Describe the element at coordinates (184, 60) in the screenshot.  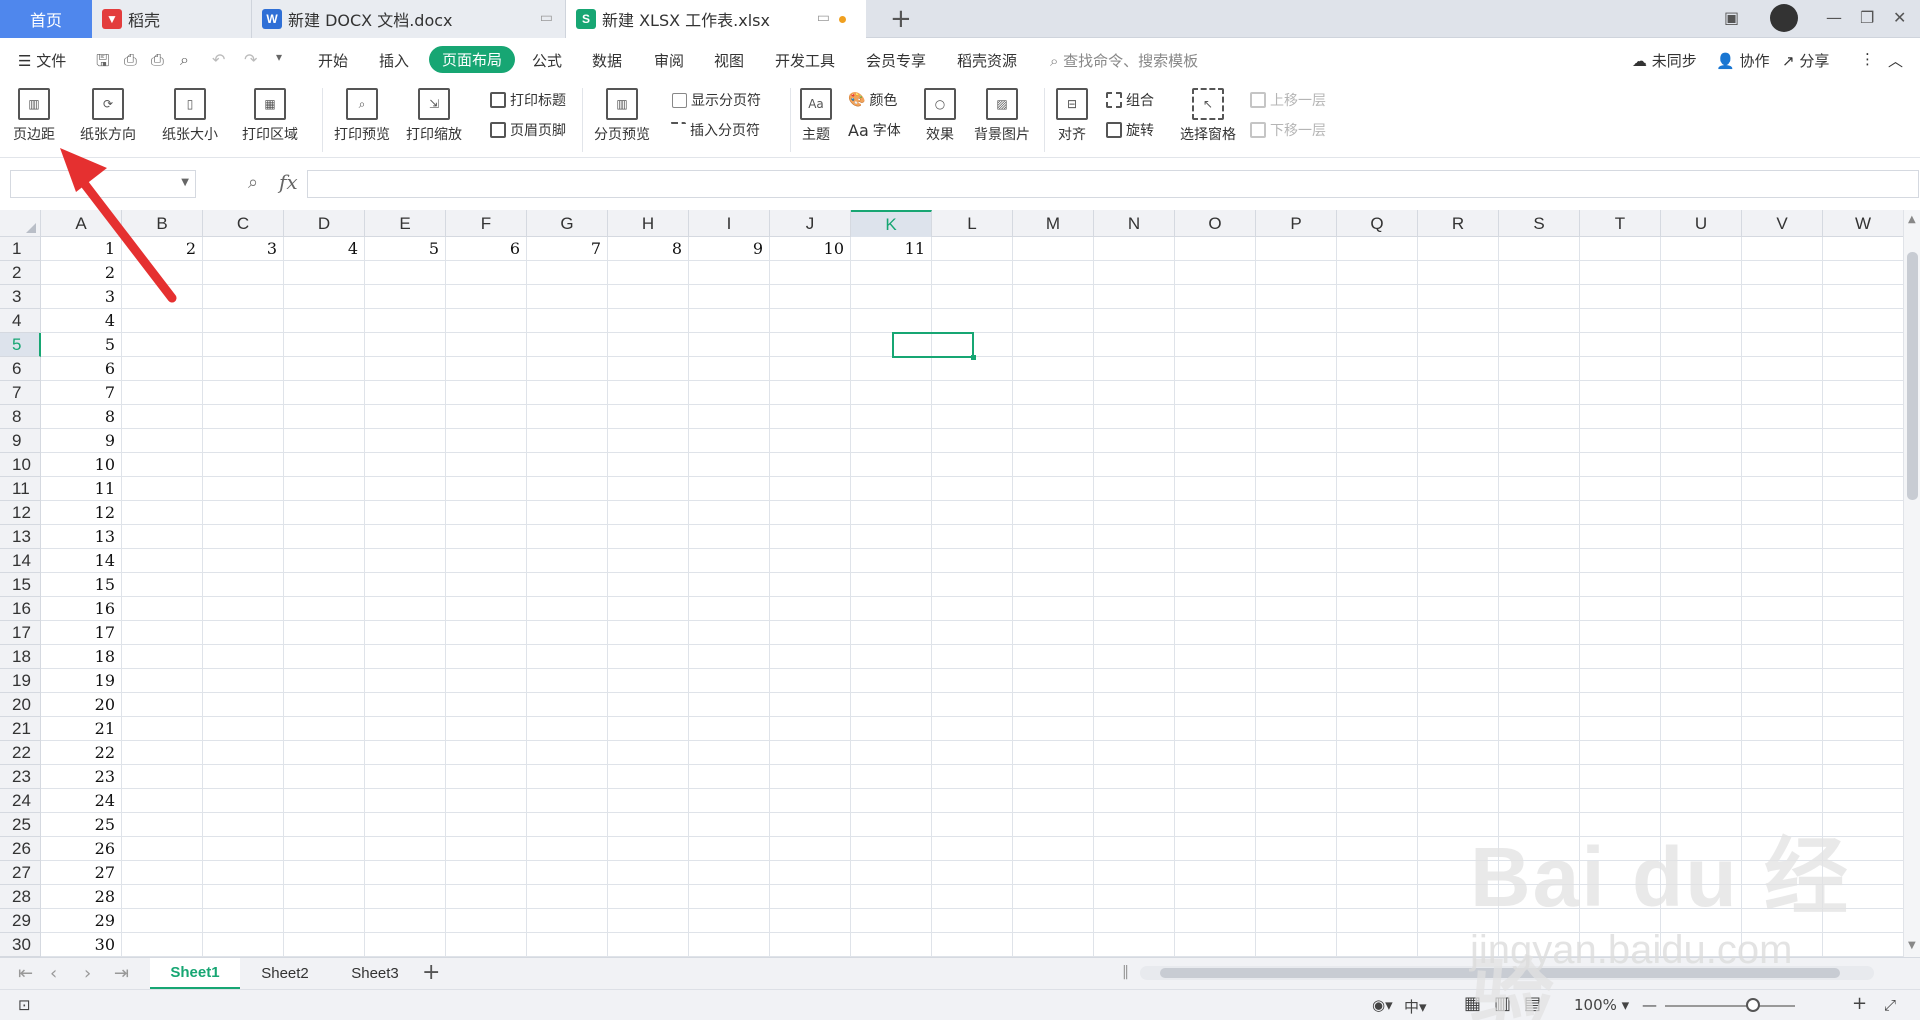
I see `preview-icon: ⌕` at that location.